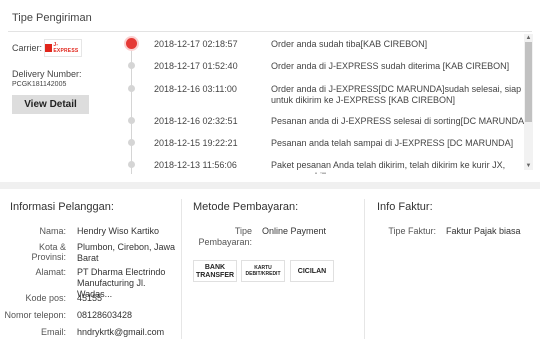 Image resolution: width=540 pixels, height=344 pixels. Describe the element at coordinates (215, 275) in the screenshot. I see `bank-transfer-line2: TRANSFER` at that location.